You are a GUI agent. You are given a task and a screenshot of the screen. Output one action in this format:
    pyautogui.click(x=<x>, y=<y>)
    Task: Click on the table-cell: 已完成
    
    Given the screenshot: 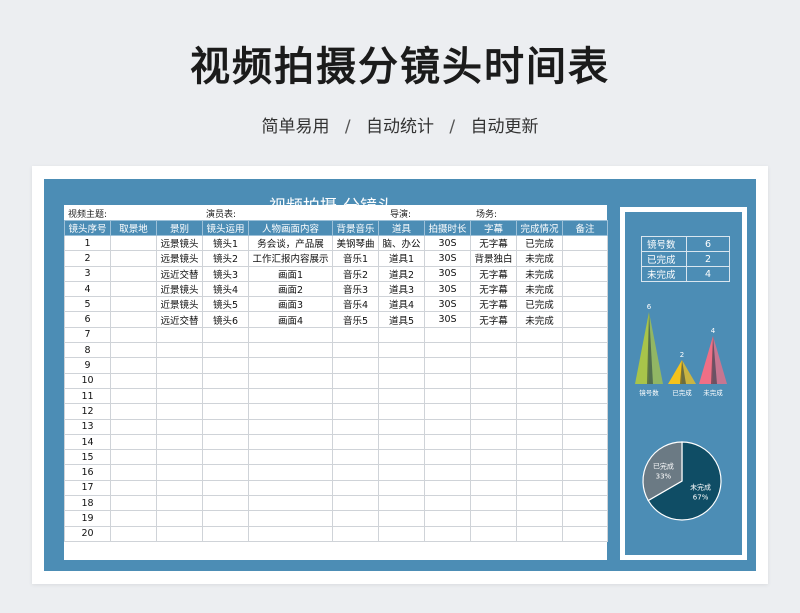 What is the action you would take?
    pyautogui.click(x=539, y=304)
    